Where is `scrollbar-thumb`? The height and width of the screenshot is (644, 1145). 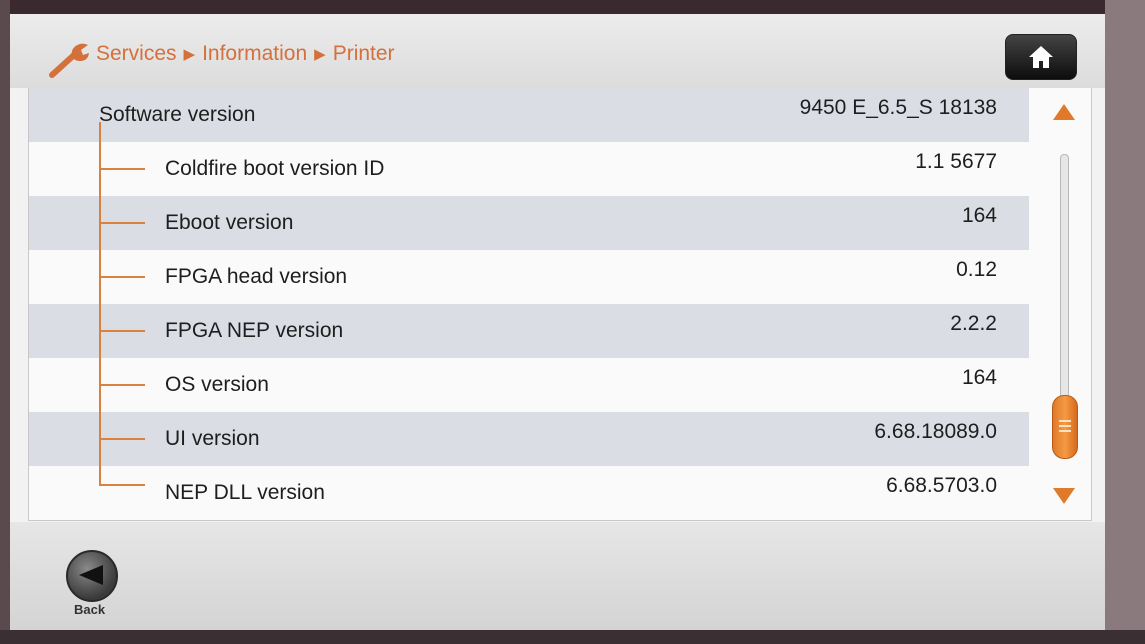 scrollbar-thumb is located at coordinates (1065, 427).